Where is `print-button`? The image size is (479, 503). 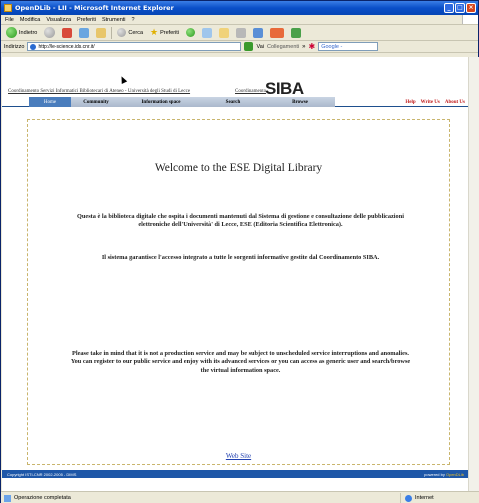 print-button is located at coordinates (241, 32).